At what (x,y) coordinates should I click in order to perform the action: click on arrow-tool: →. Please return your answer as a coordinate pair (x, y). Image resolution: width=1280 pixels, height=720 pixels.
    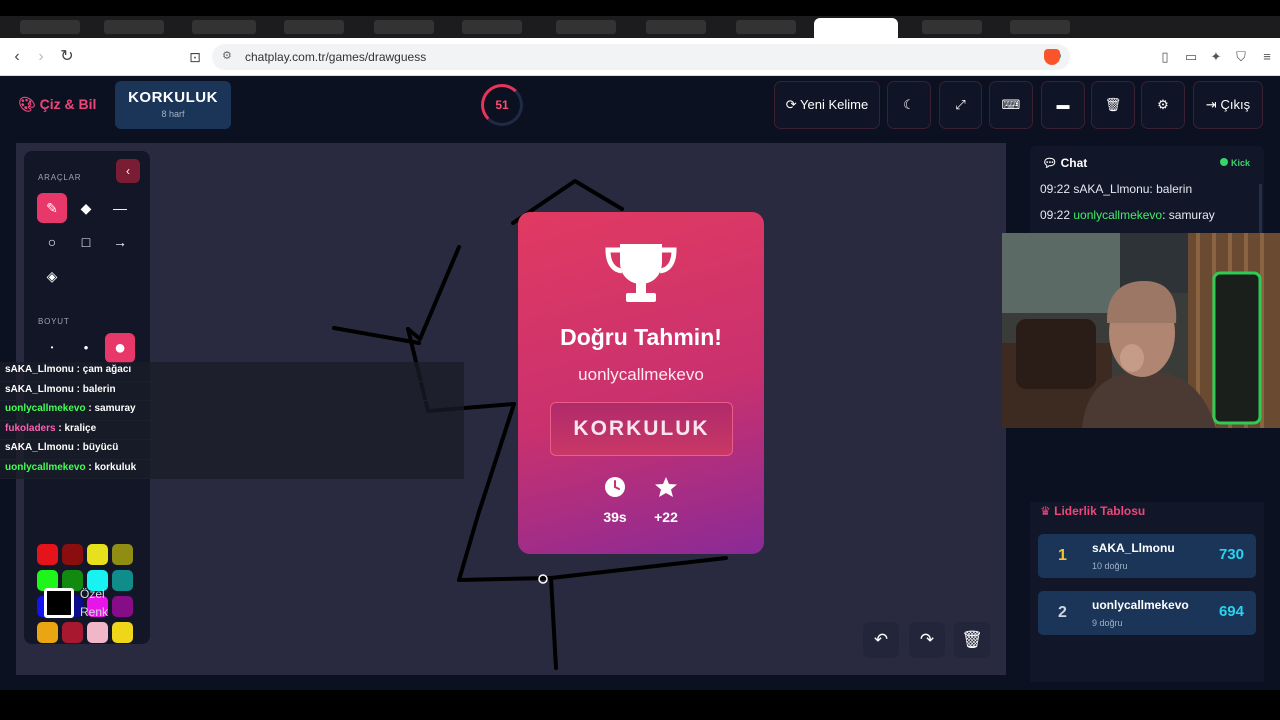
    Looking at the image, I should click on (120, 242).